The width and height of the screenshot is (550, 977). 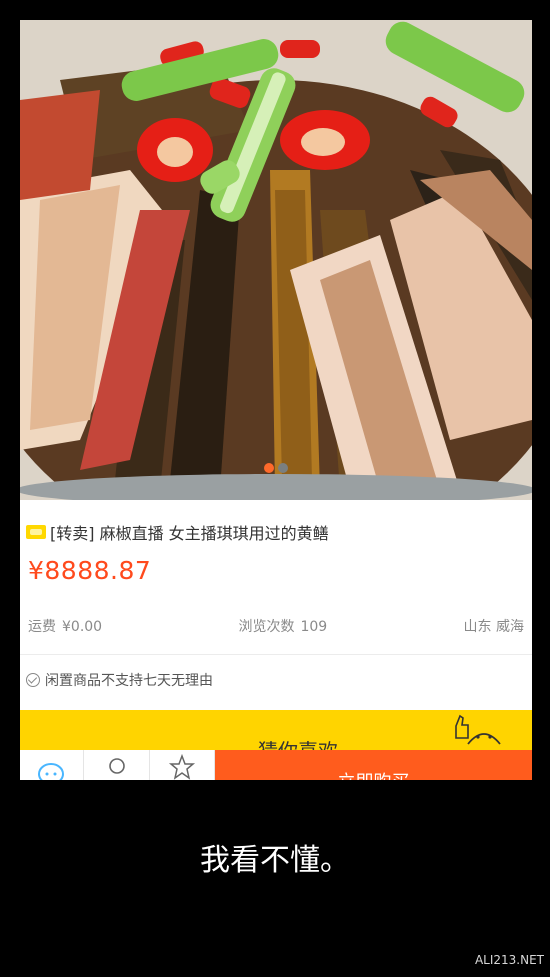 I want to click on shipping-info: 运费 ¥0.00, so click(x=65, y=626).